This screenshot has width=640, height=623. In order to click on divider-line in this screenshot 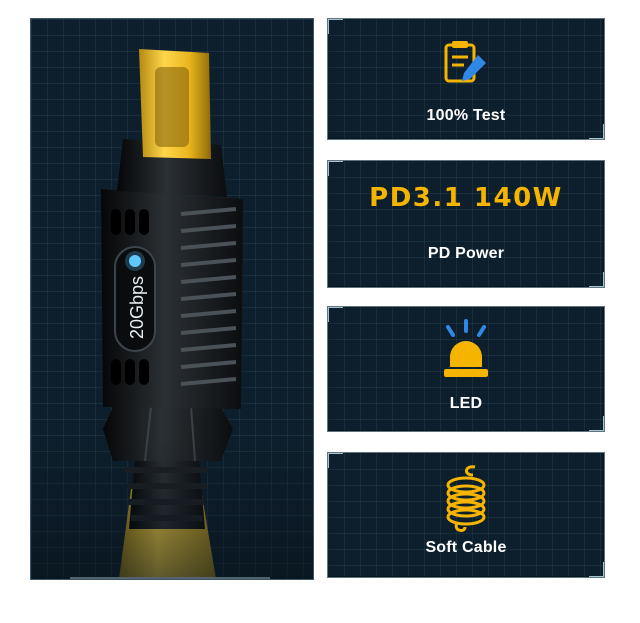, I will do `click(170, 578)`.